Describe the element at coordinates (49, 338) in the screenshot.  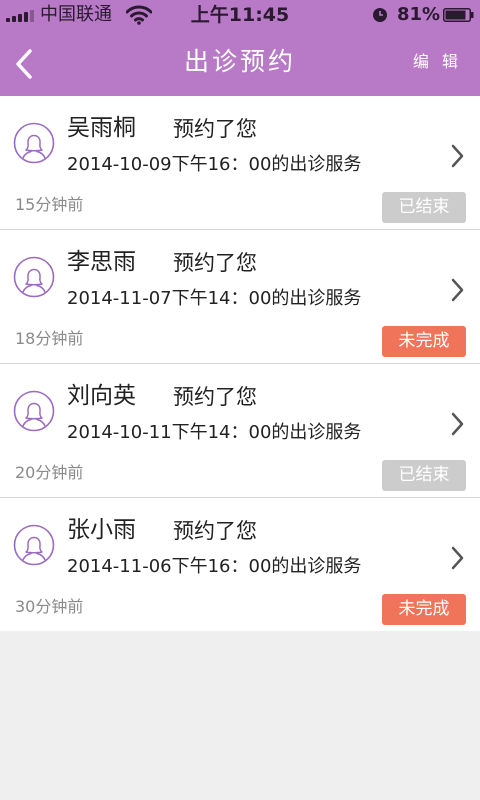
I see `time-ago: 18分钟前` at that location.